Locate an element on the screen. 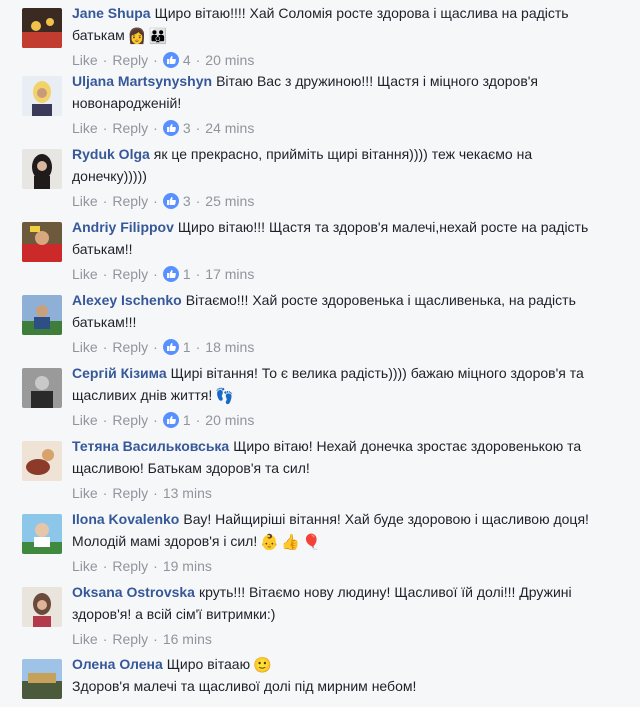 This screenshot has height=707, width=640. timestamp: 17 mins is located at coordinates (229, 274).